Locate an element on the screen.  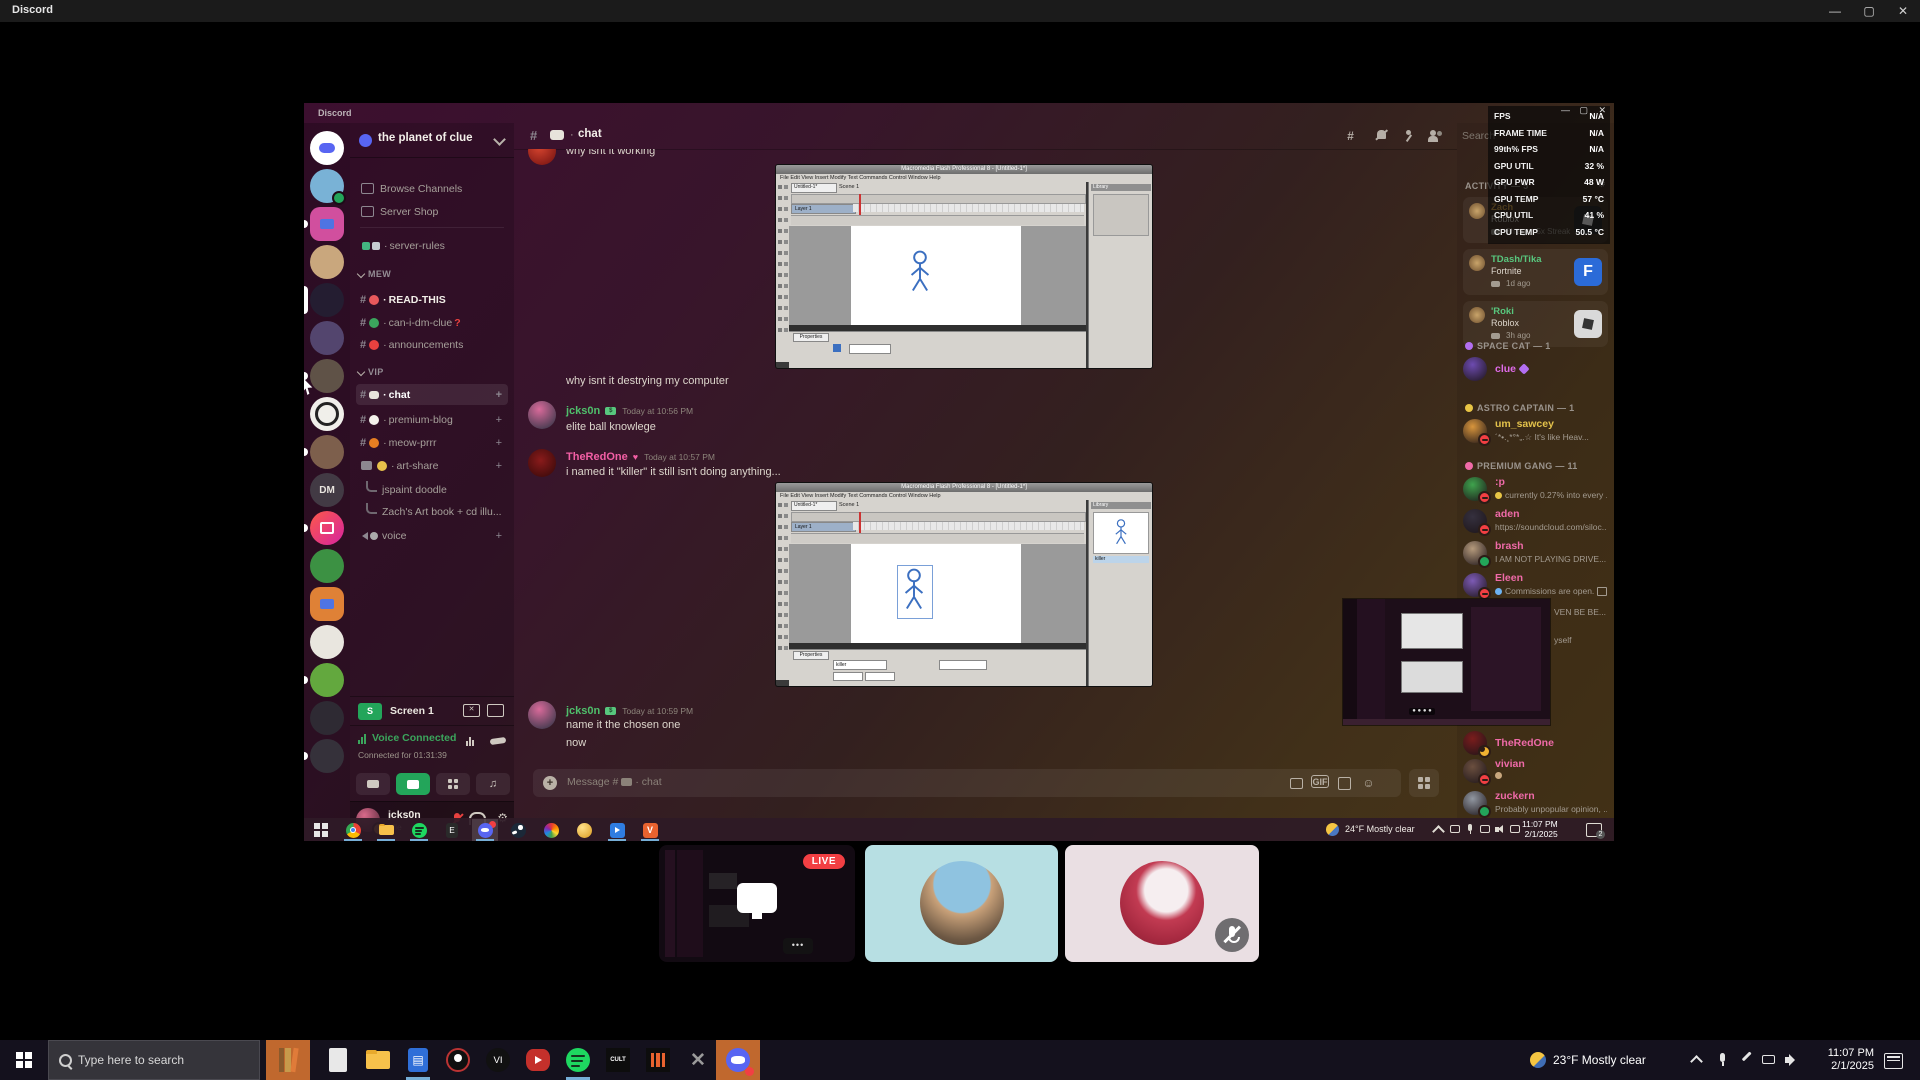
server-dog is located at coordinates (327, 376).